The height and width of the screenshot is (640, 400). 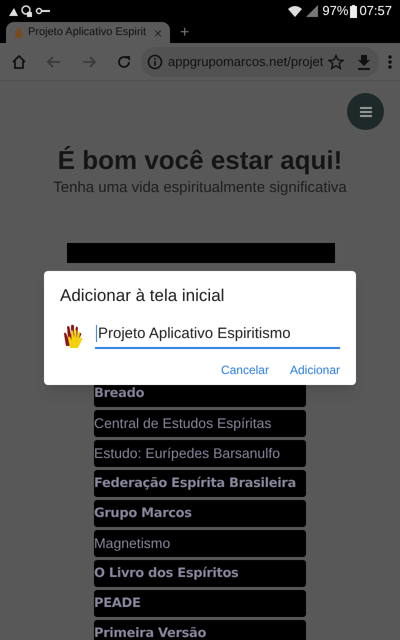 I want to click on new-tab-button: +, so click(x=185, y=33).